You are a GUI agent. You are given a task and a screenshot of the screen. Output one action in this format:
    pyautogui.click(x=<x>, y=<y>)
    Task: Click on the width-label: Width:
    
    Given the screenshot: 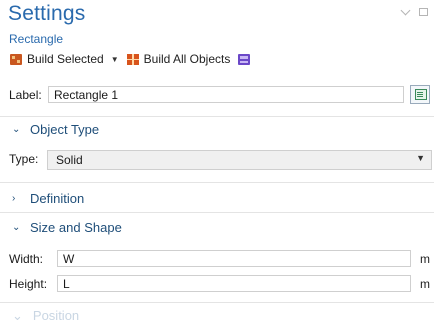 What is the action you would take?
    pyautogui.click(x=26, y=259)
    